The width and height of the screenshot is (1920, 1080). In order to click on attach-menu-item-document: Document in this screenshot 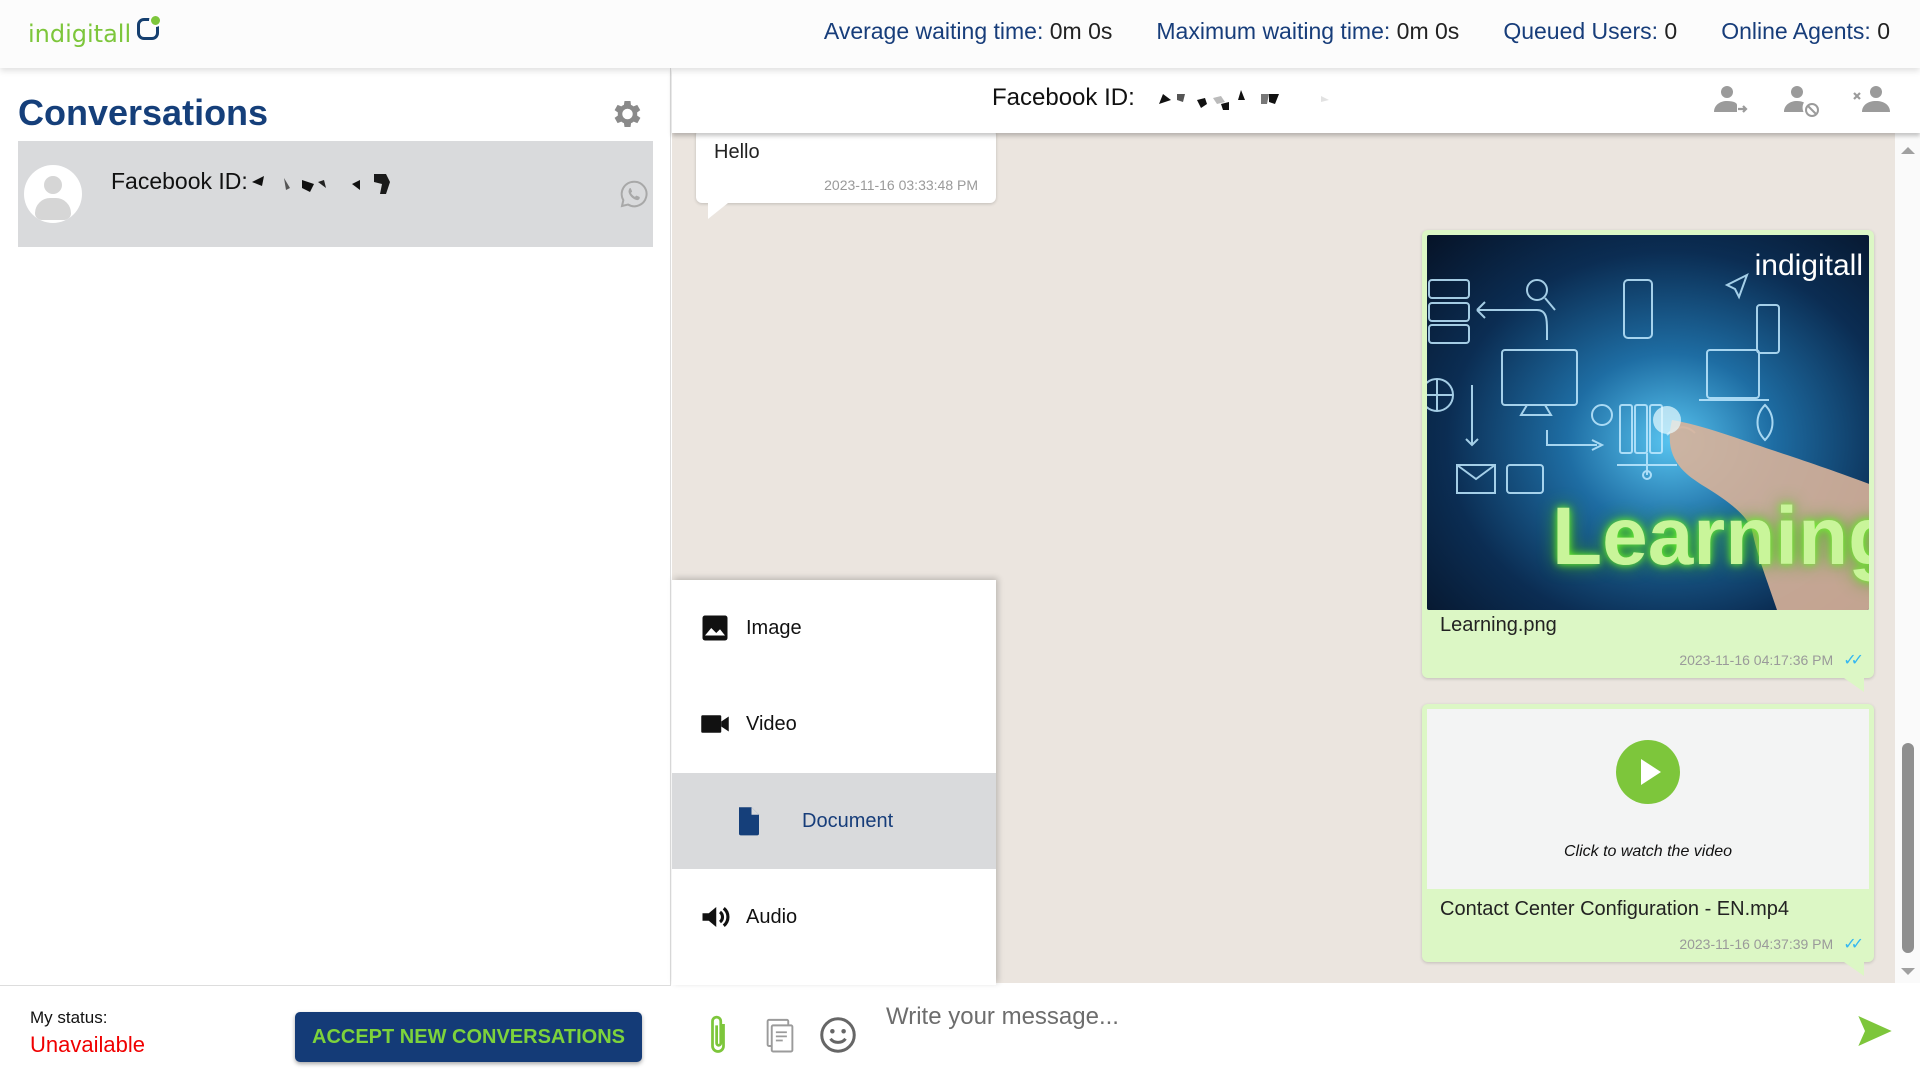, I will do `click(834, 821)`.